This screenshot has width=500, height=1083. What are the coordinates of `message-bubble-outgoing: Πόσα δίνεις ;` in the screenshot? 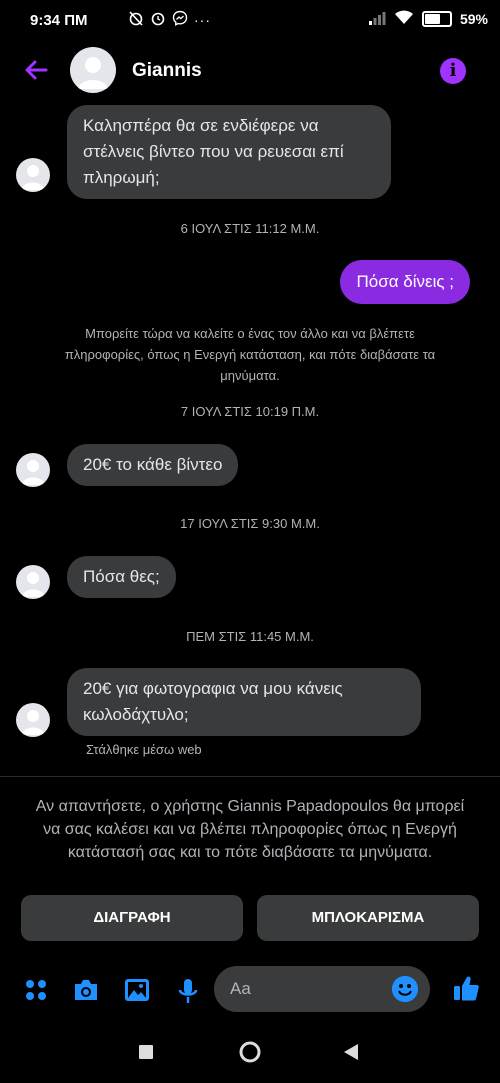 It's located at (405, 282).